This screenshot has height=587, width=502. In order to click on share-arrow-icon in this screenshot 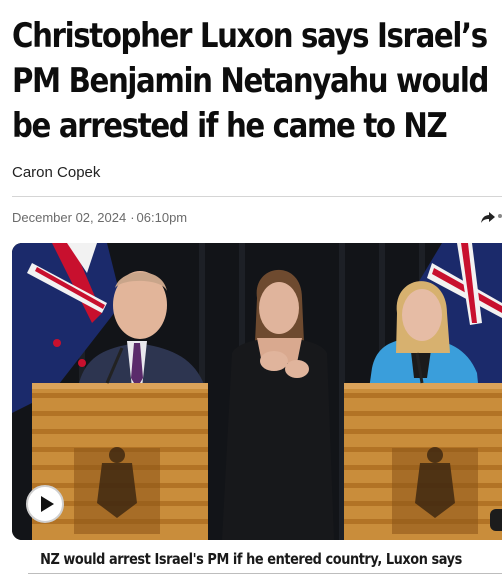, I will do `click(488, 217)`.